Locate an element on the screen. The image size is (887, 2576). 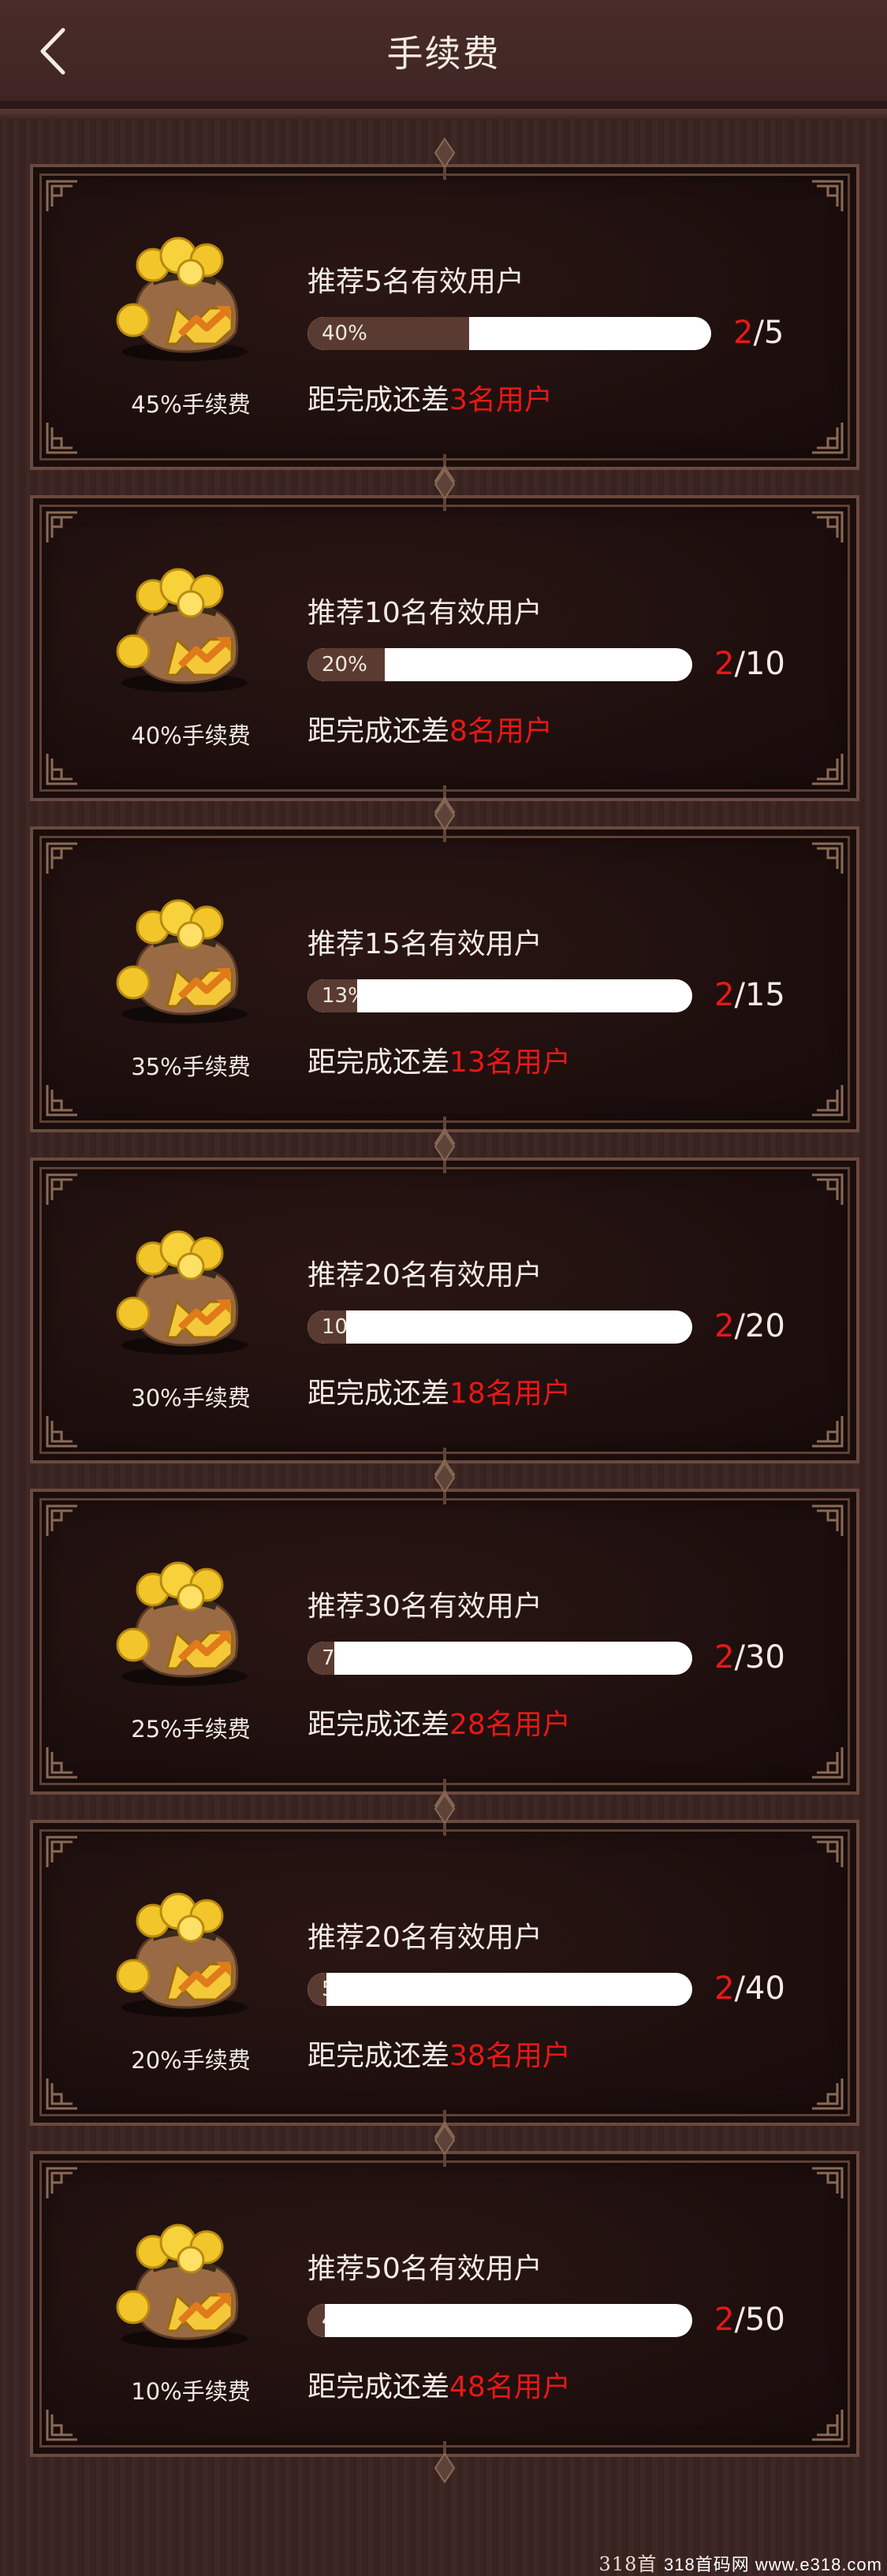
fee-rate-label: 20%手续费 is located at coordinates (191, 2060).